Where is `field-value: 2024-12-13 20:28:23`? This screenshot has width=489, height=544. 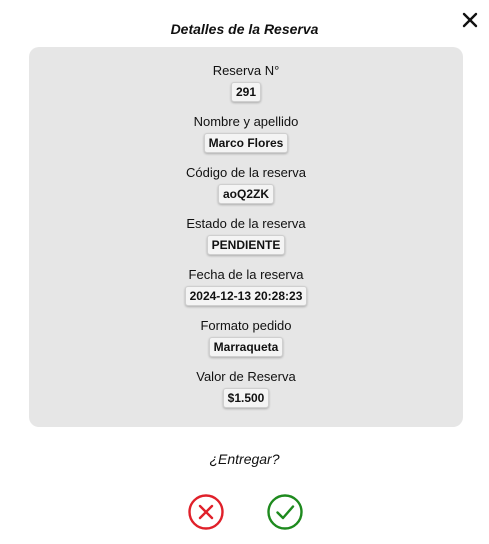
field-value: 2024-12-13 20:28:23 is located at coordinates (246, 296).